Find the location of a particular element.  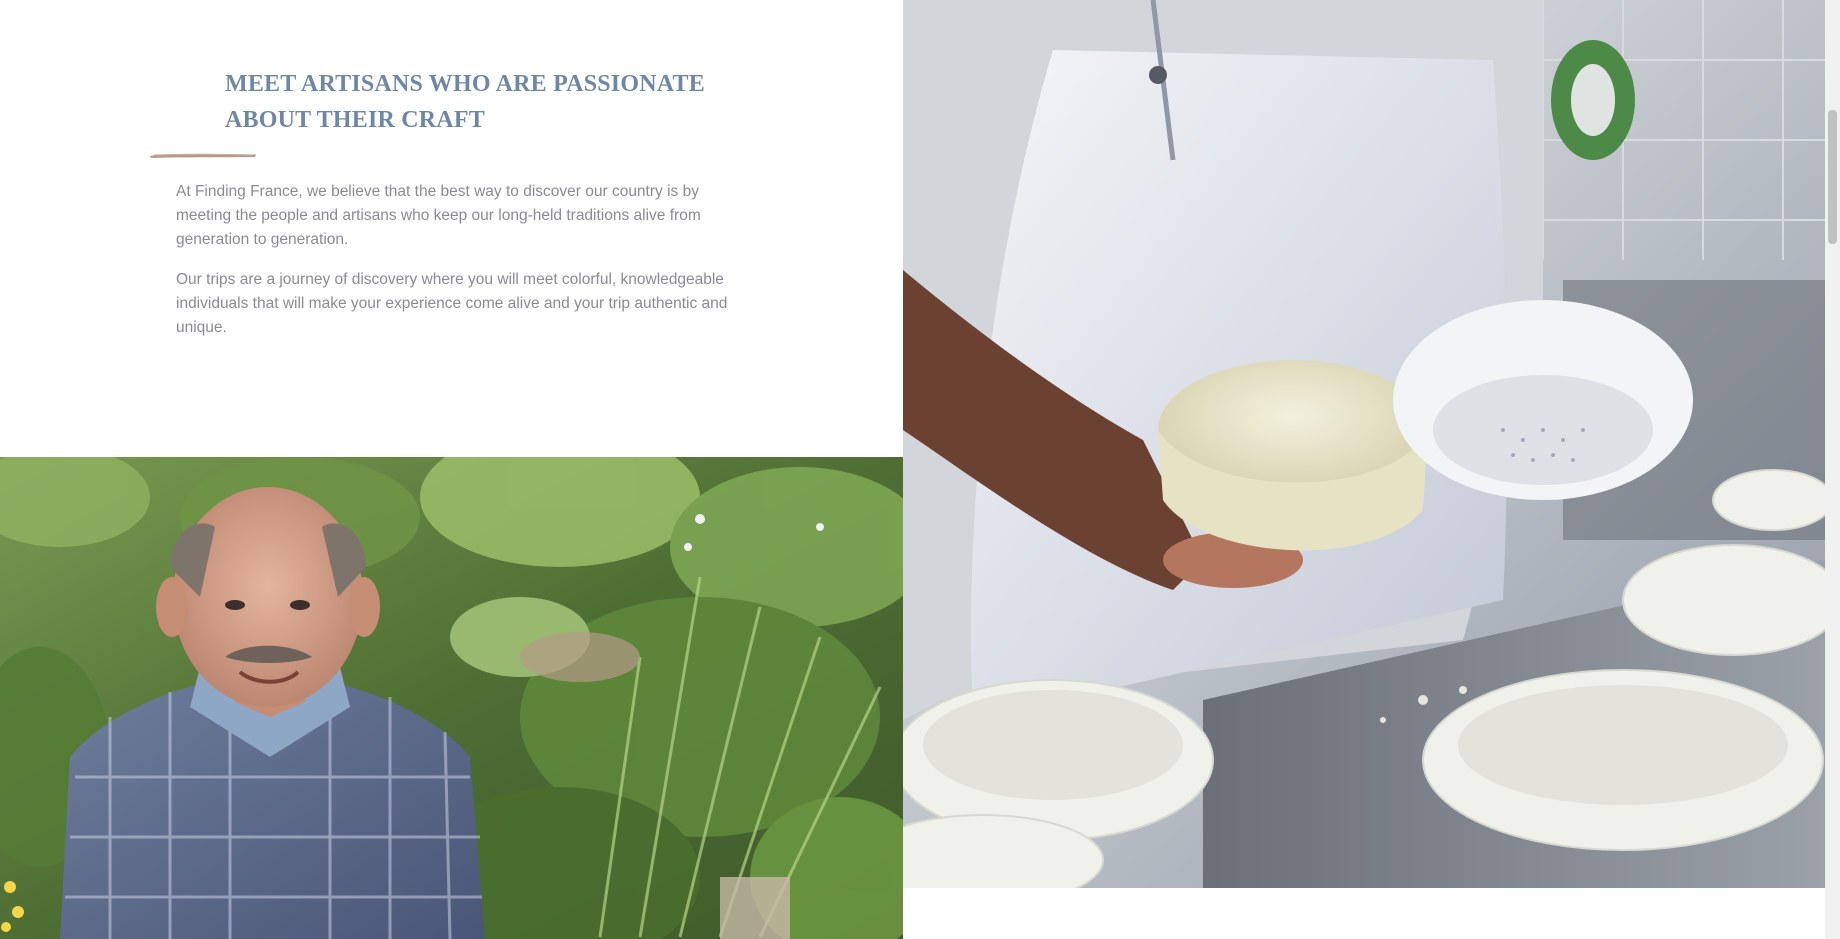

scrollbar-thumb is located at coordinates (1832, 177).